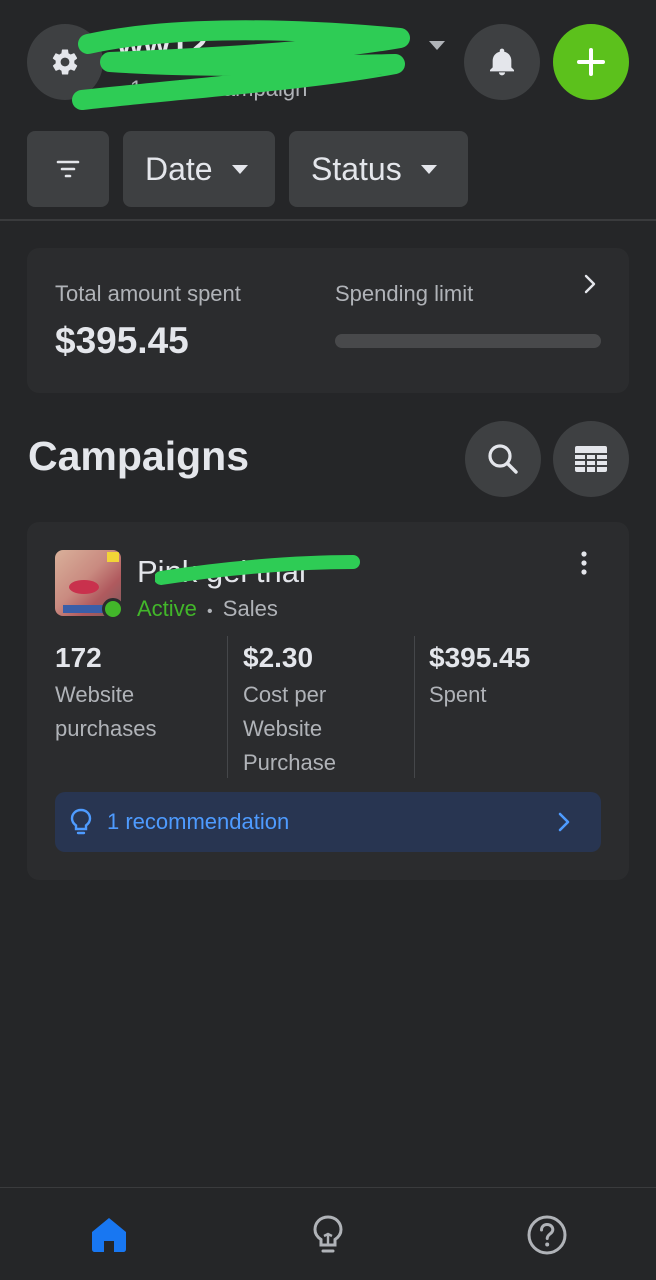  Describe the element at coordinates (289, 728) in the screenshot. I see `metric-label: Cost per Website Purchase` at that location.